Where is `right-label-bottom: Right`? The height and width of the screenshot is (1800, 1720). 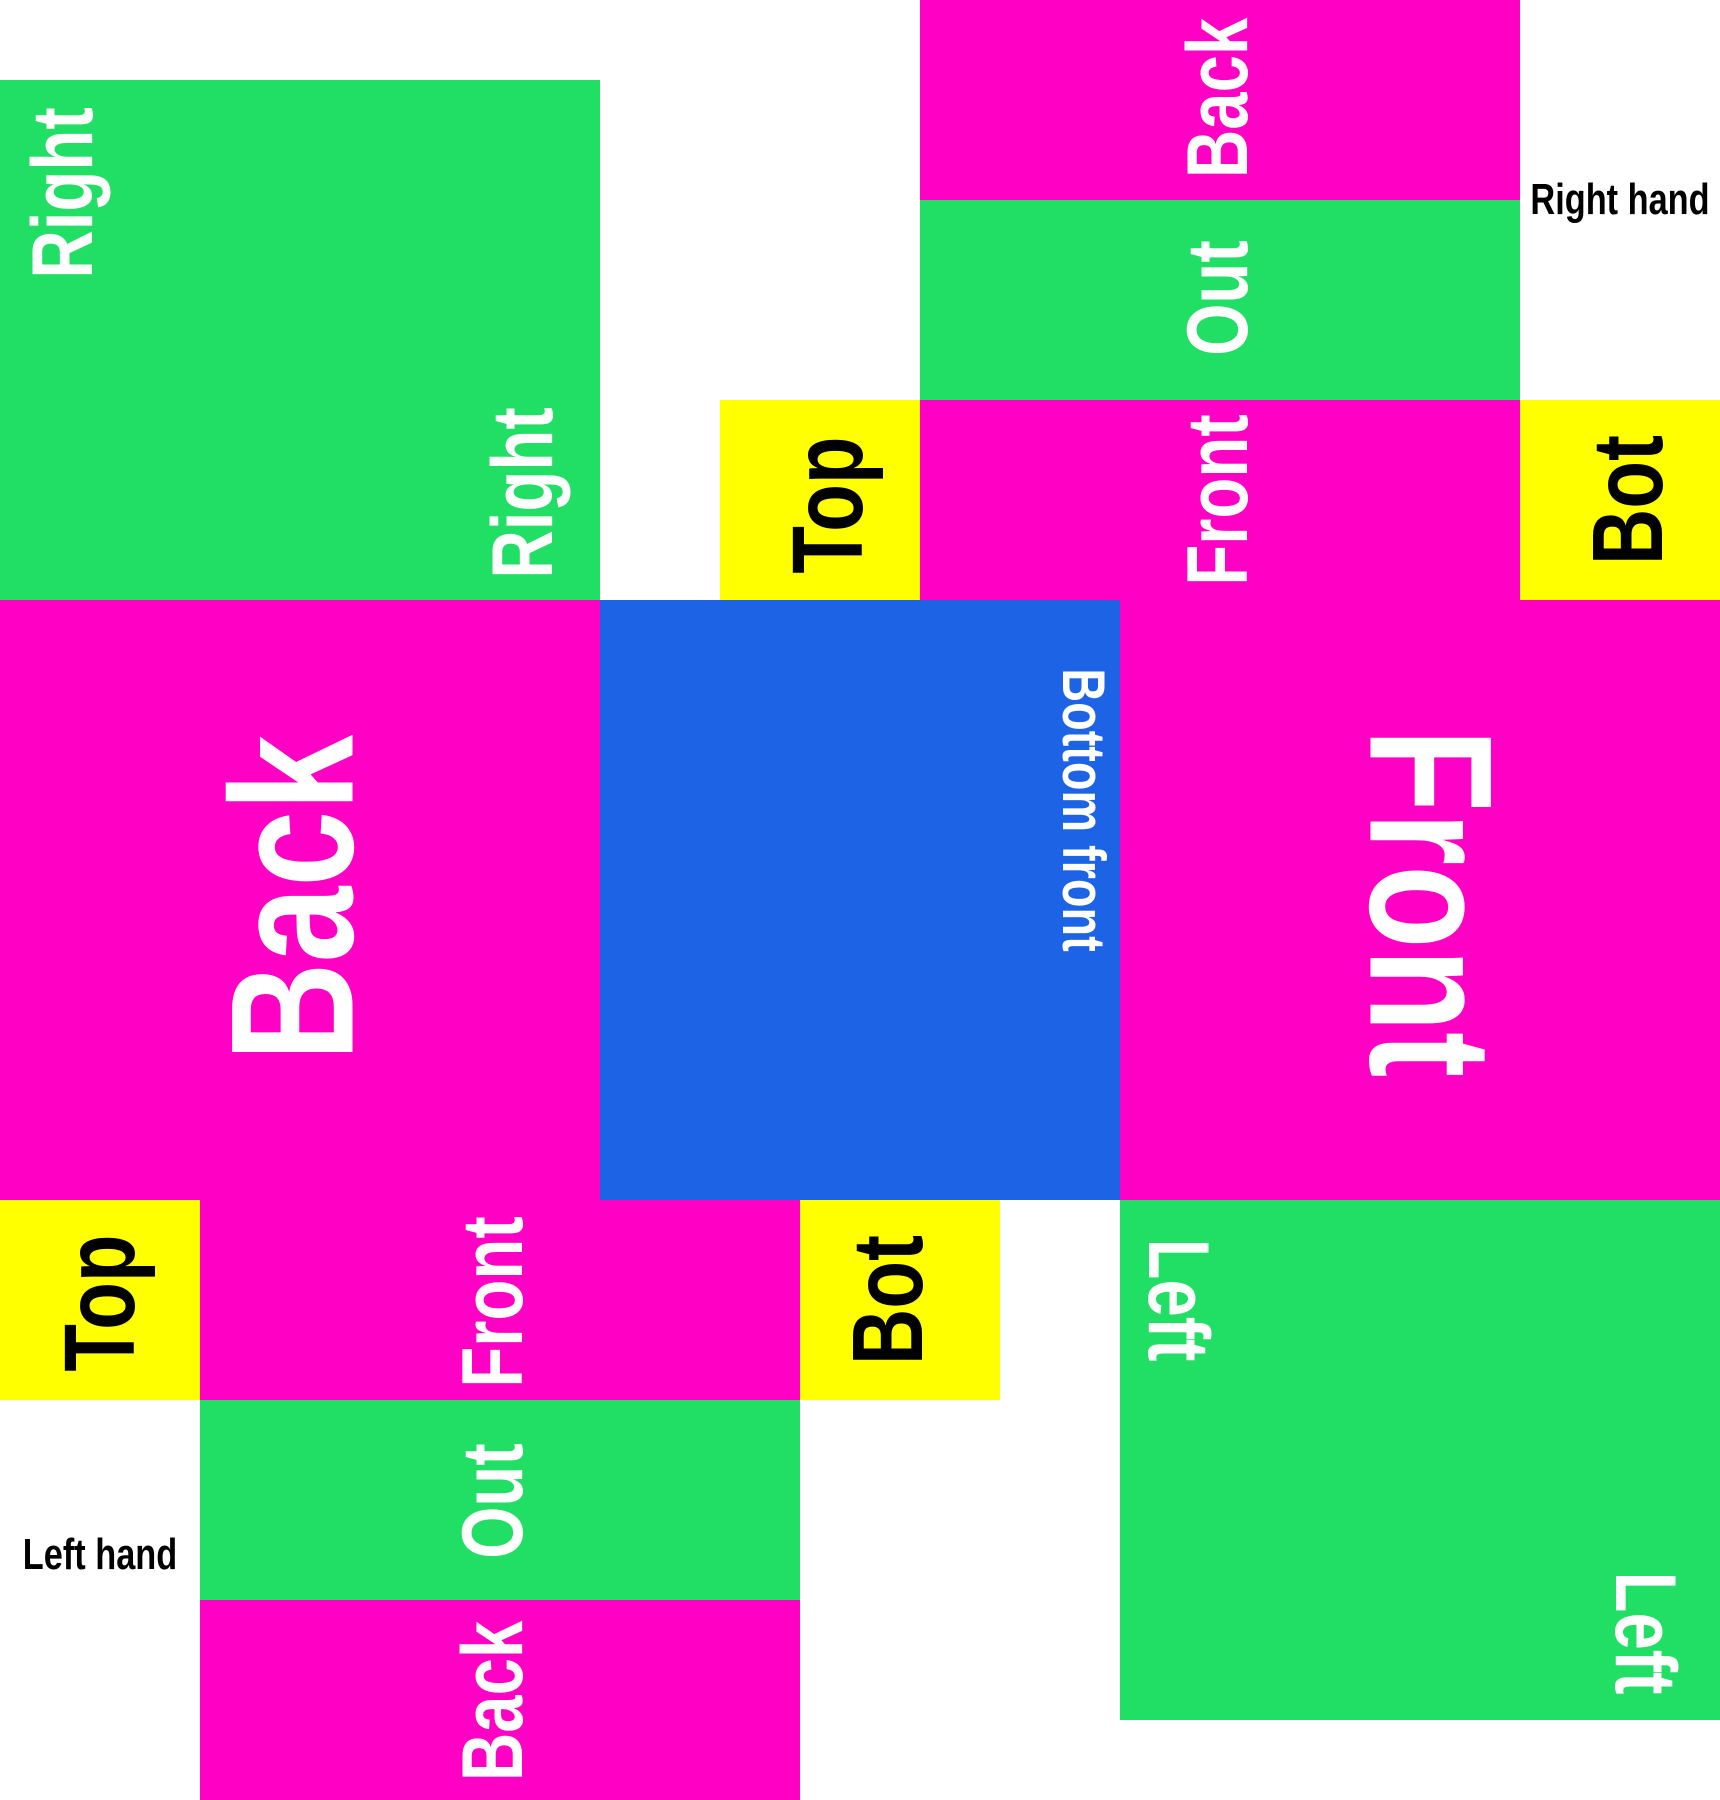
right-label-bottom: Right is located at coordinates (523, 493).